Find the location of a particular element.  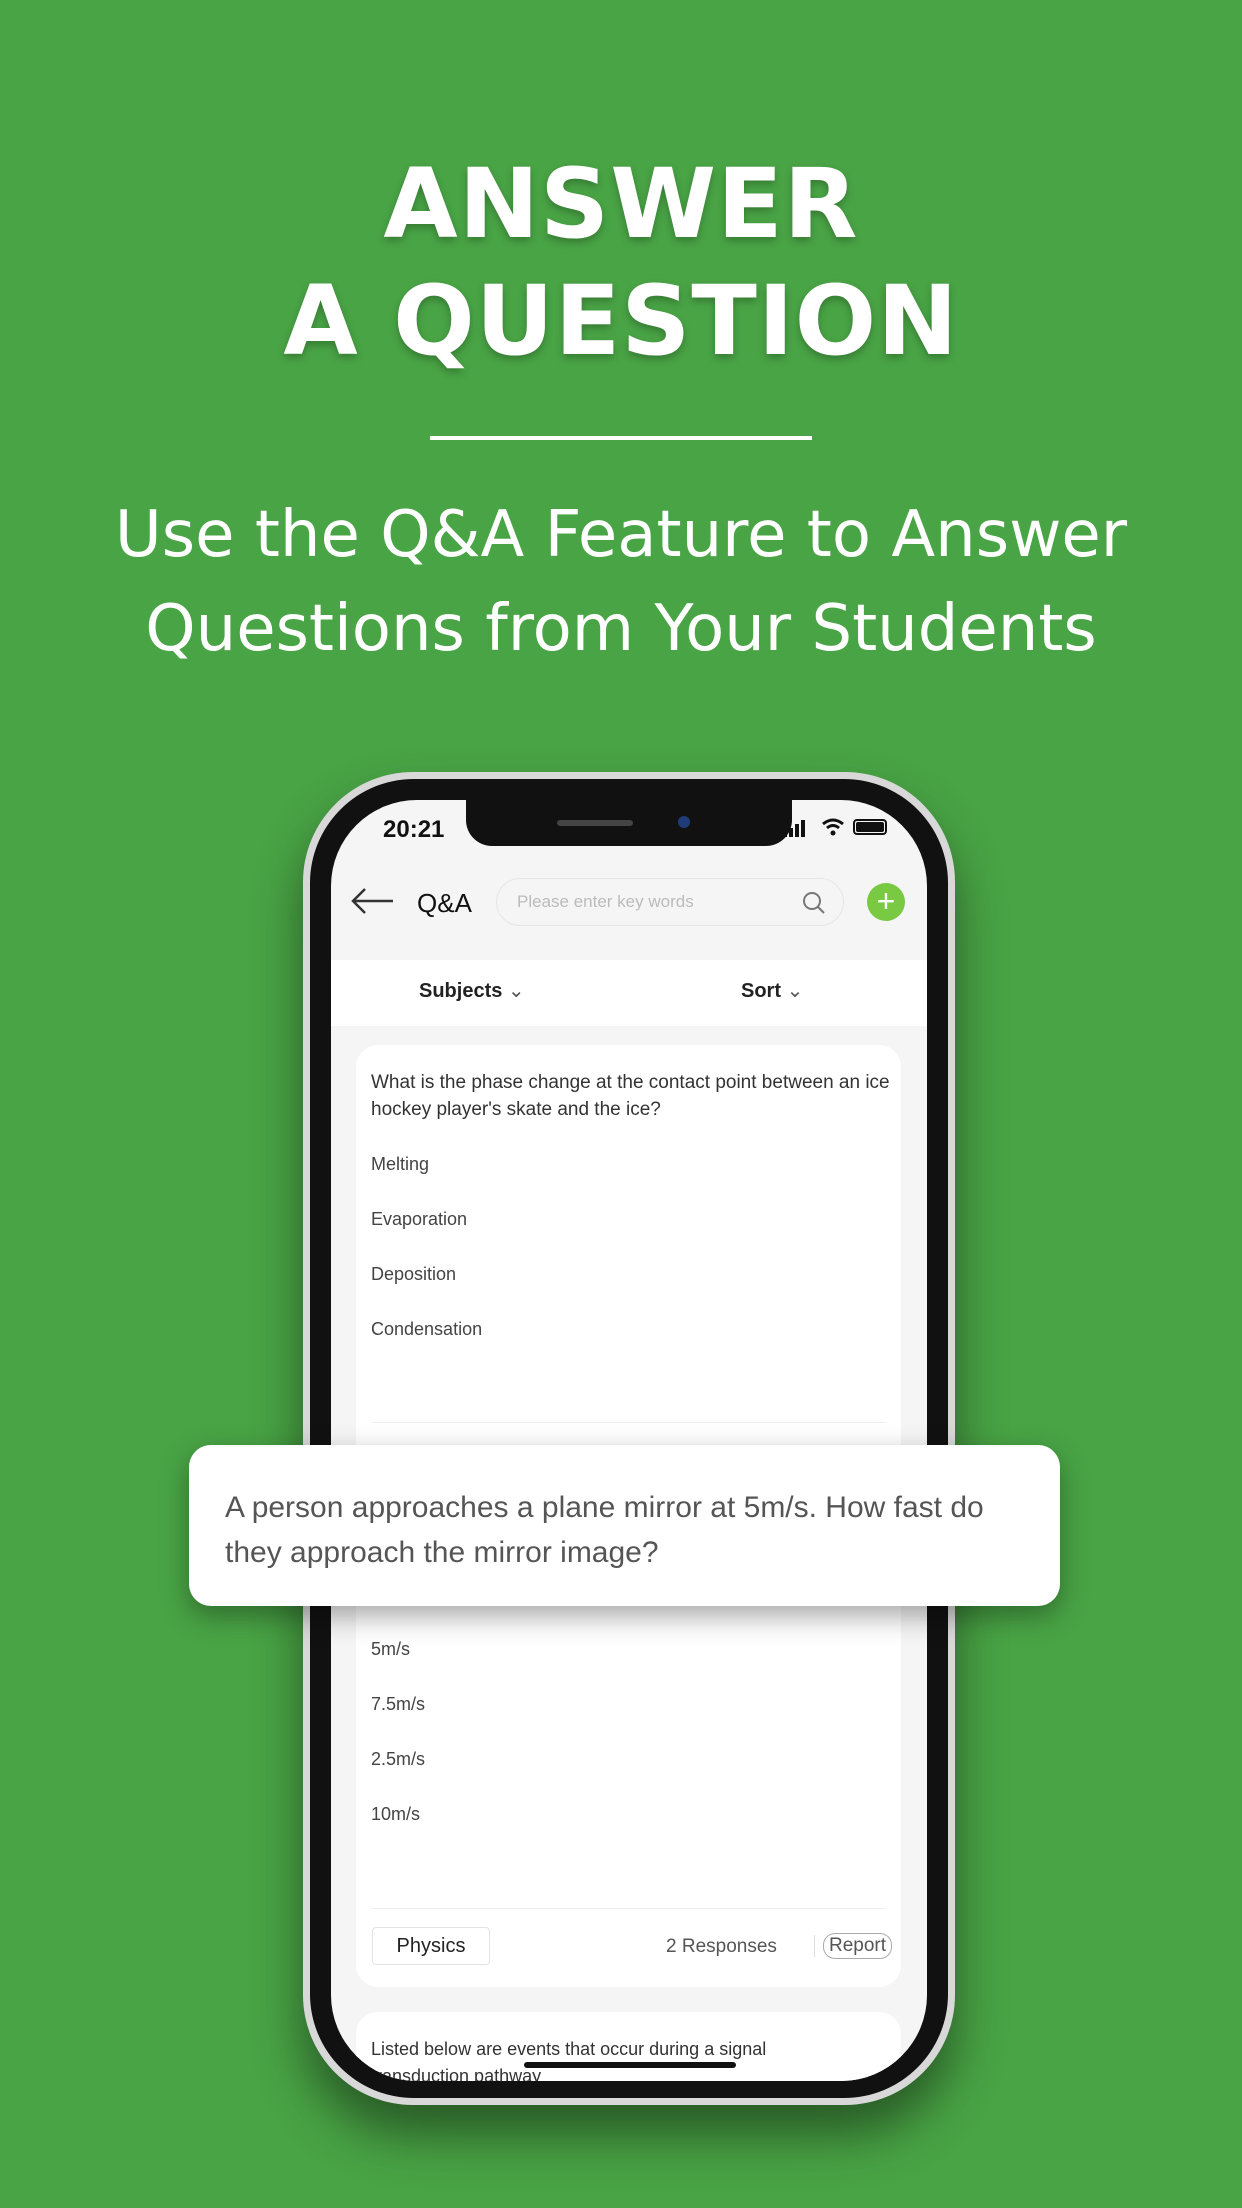

status-time: 20:21 is located at coordinates (414, 829).